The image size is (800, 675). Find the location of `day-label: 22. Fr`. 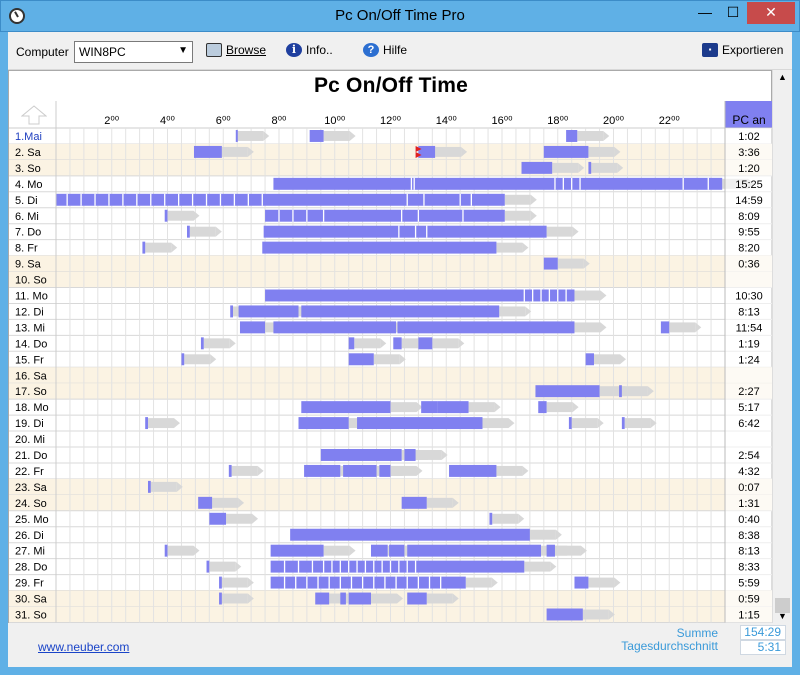

day-label: 22. Fr is located at coordinates (29, 472).